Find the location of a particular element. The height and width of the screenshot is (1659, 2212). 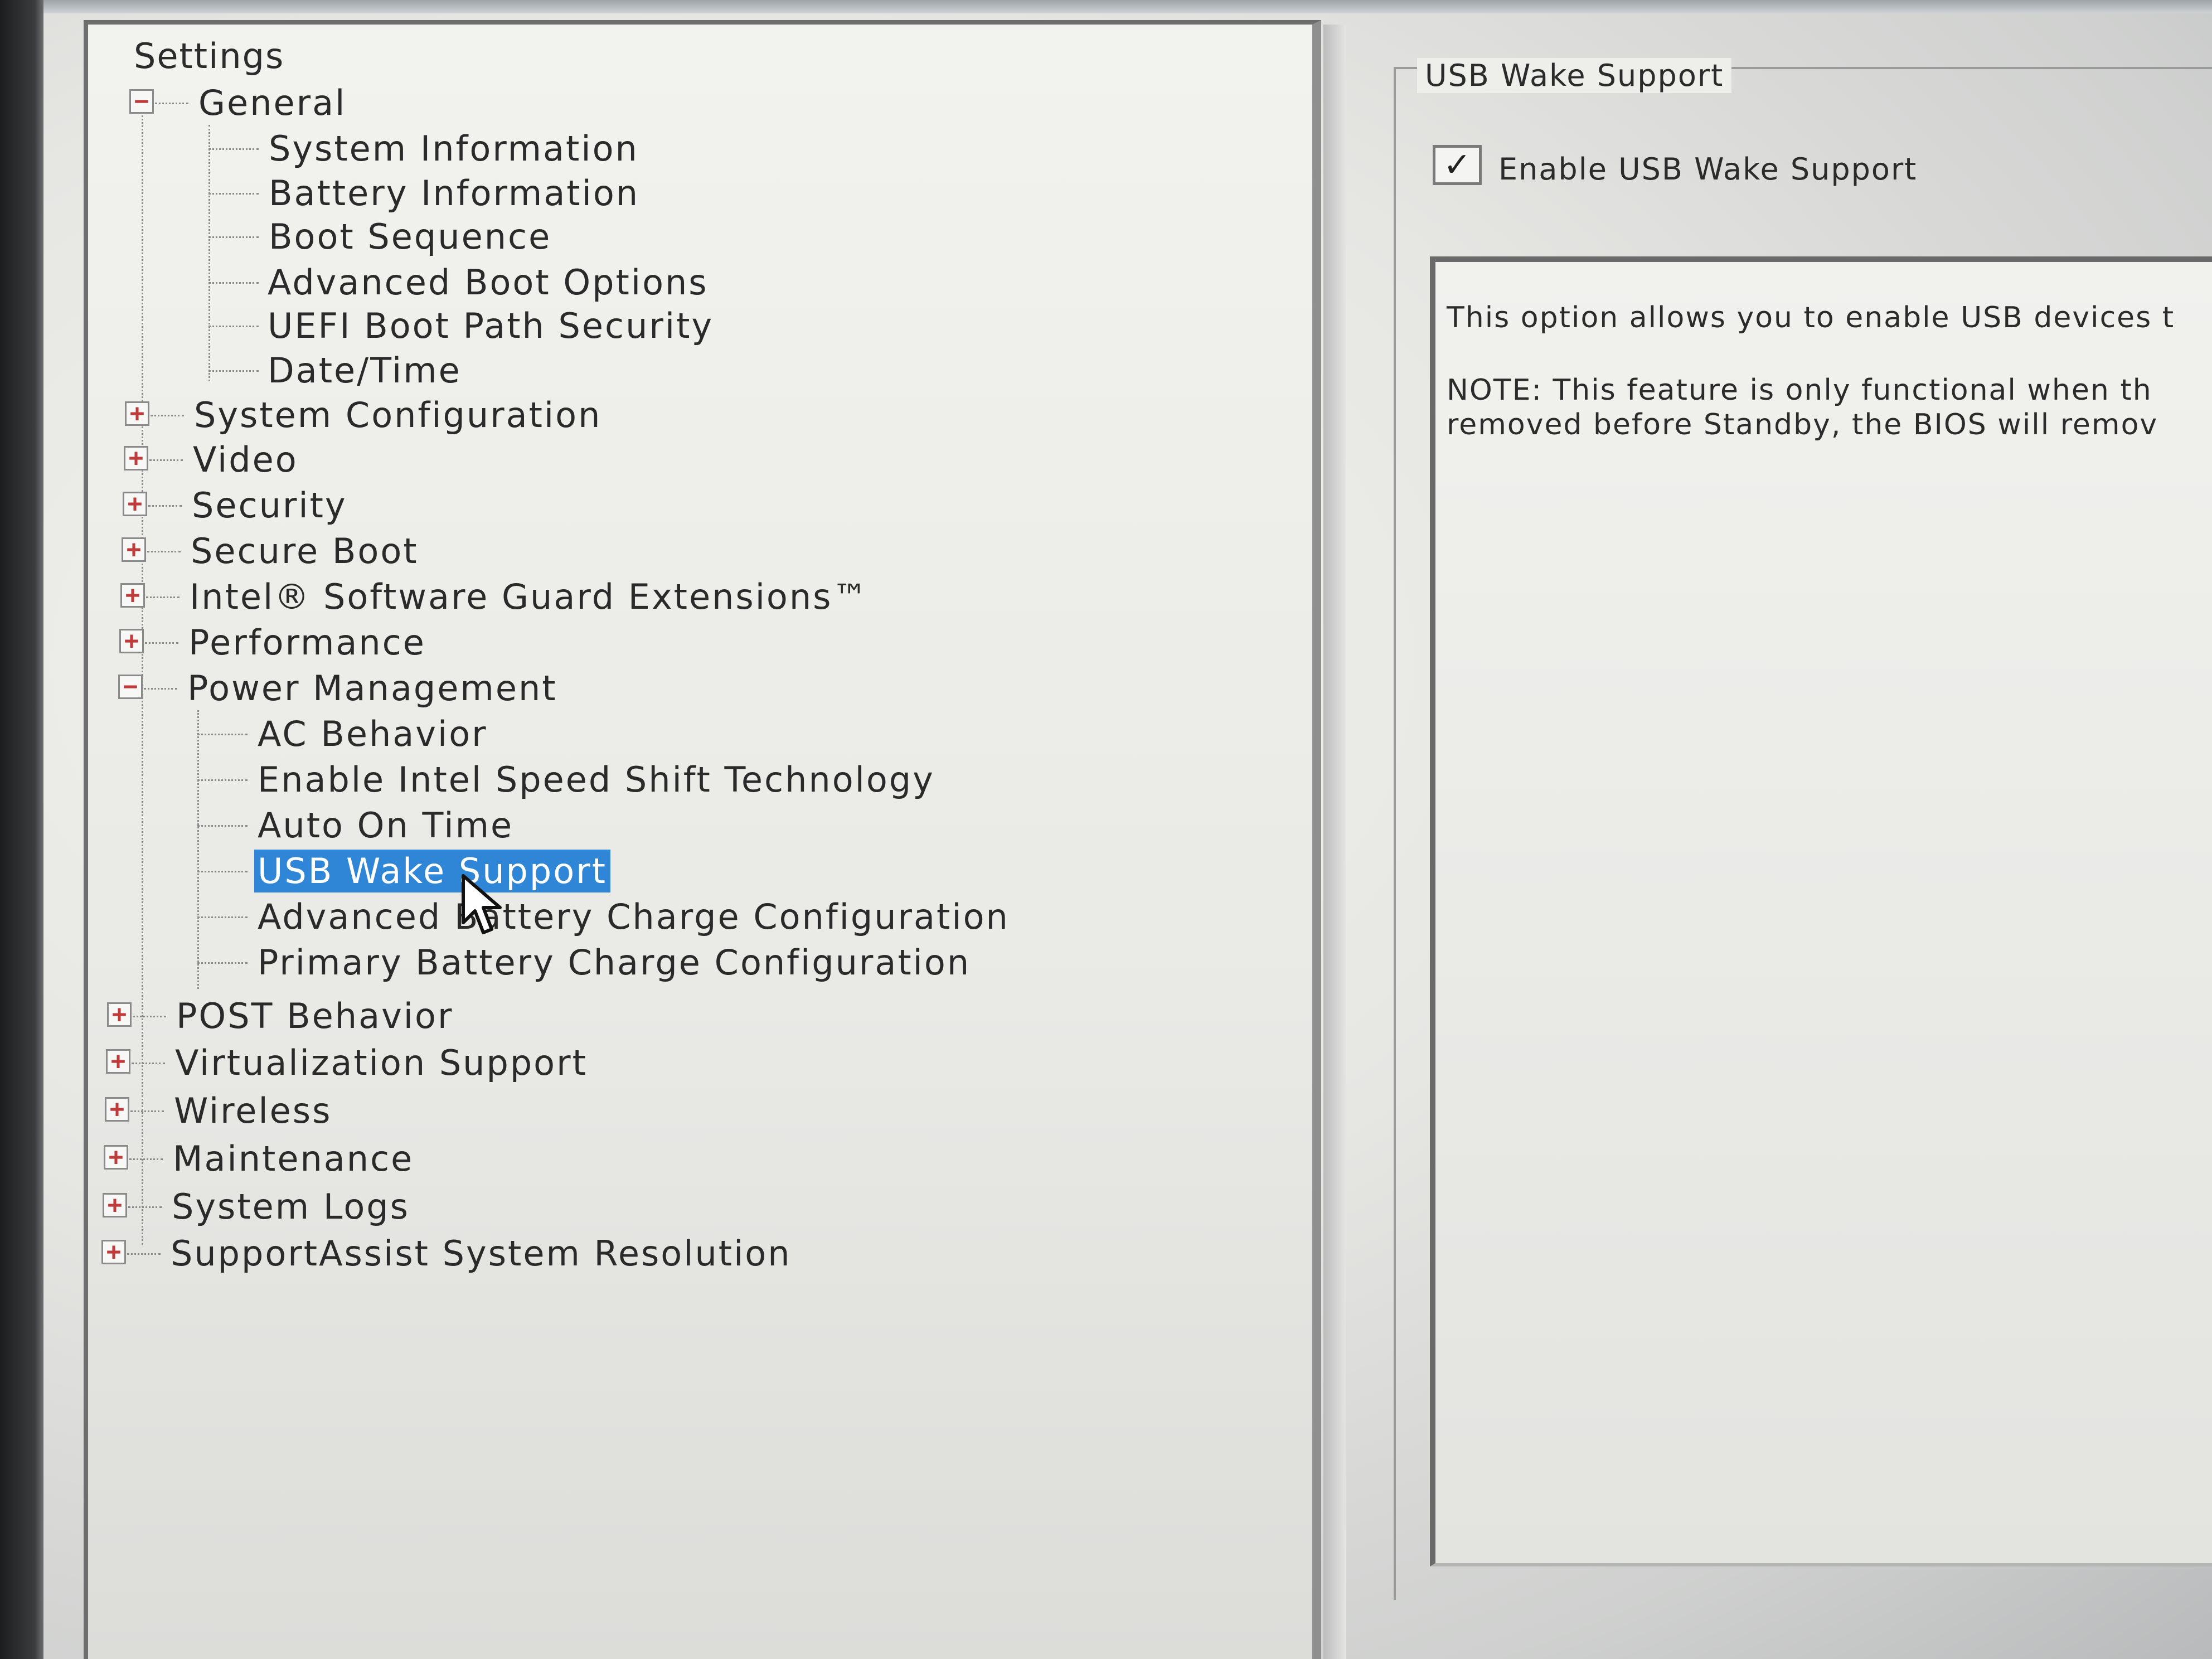

expander-post-behavior: + is located at coordinates (119, 1015).